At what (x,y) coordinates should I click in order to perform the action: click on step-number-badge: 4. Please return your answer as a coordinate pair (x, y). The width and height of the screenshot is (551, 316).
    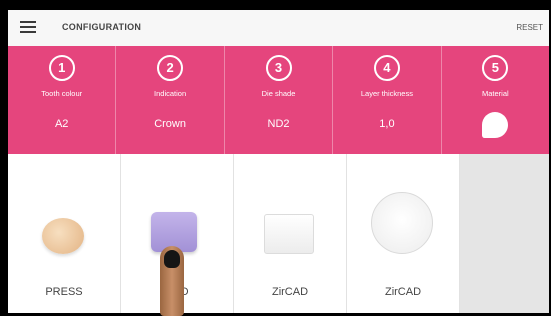
    Looking at the image, I should click on (386, 68).